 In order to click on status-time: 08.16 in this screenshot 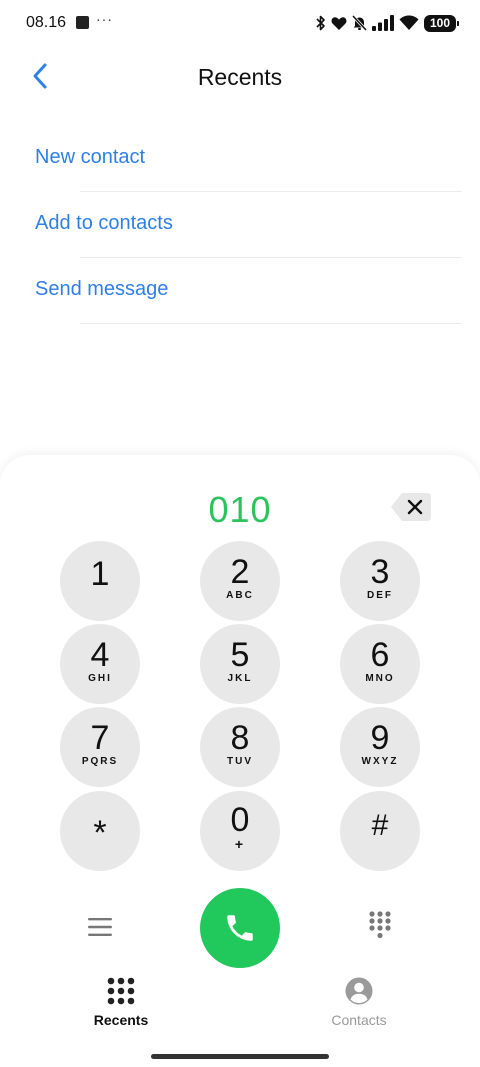, I will do `click(46, 22)`.